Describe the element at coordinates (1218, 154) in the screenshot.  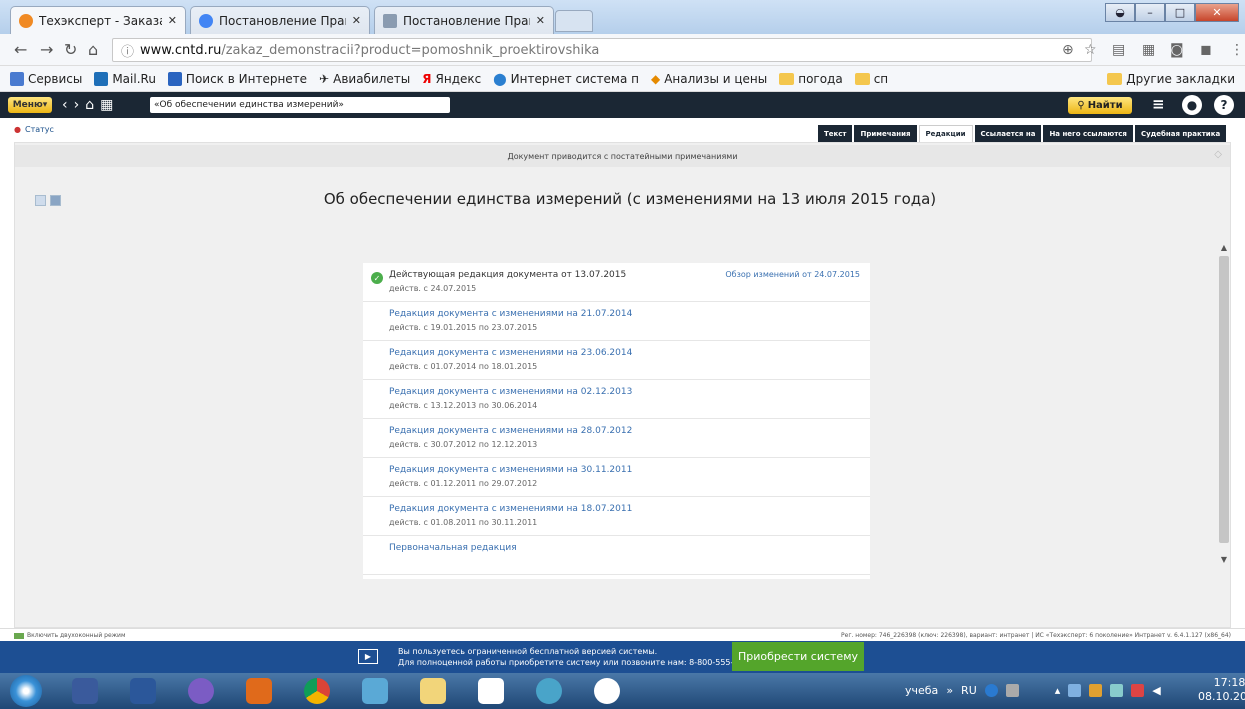
I see `settings-icon: ◇` at that location.